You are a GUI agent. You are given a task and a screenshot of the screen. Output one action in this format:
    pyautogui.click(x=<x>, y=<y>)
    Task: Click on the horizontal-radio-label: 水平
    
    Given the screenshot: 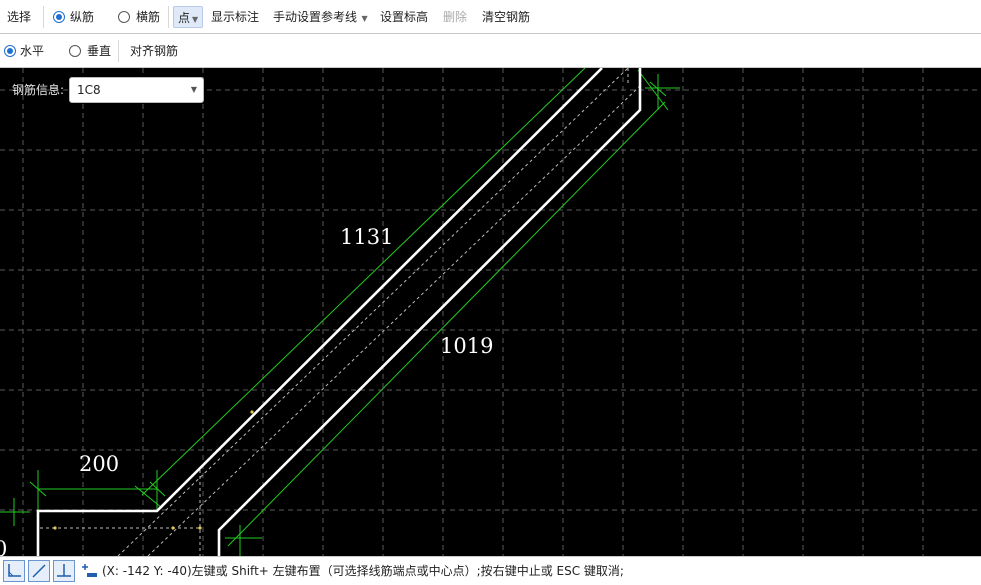 What is the action you would take?
    pyautogui.click(x=32, y=51)
    